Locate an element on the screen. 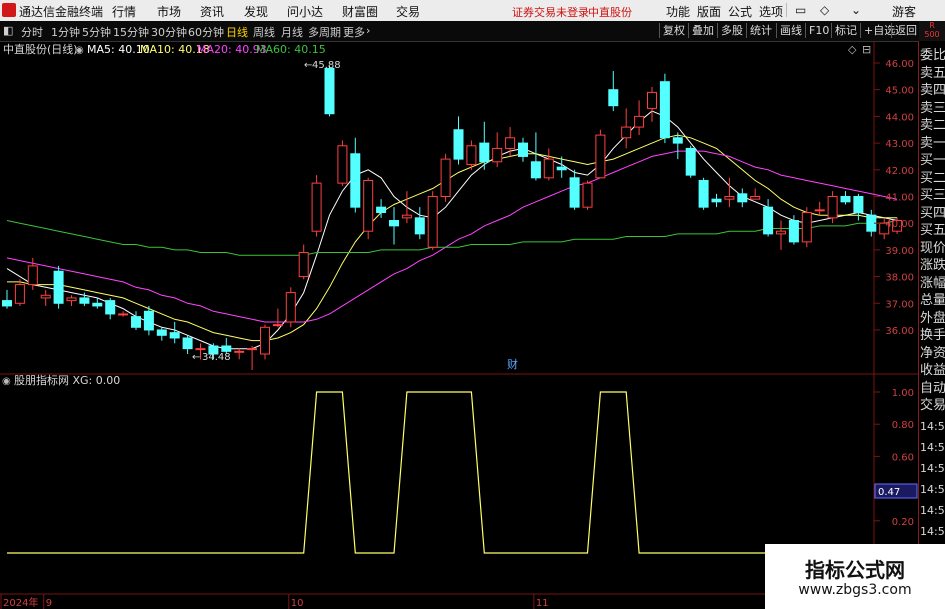  tab-period-weekly: 周线 is located at coordinates (264, 32).